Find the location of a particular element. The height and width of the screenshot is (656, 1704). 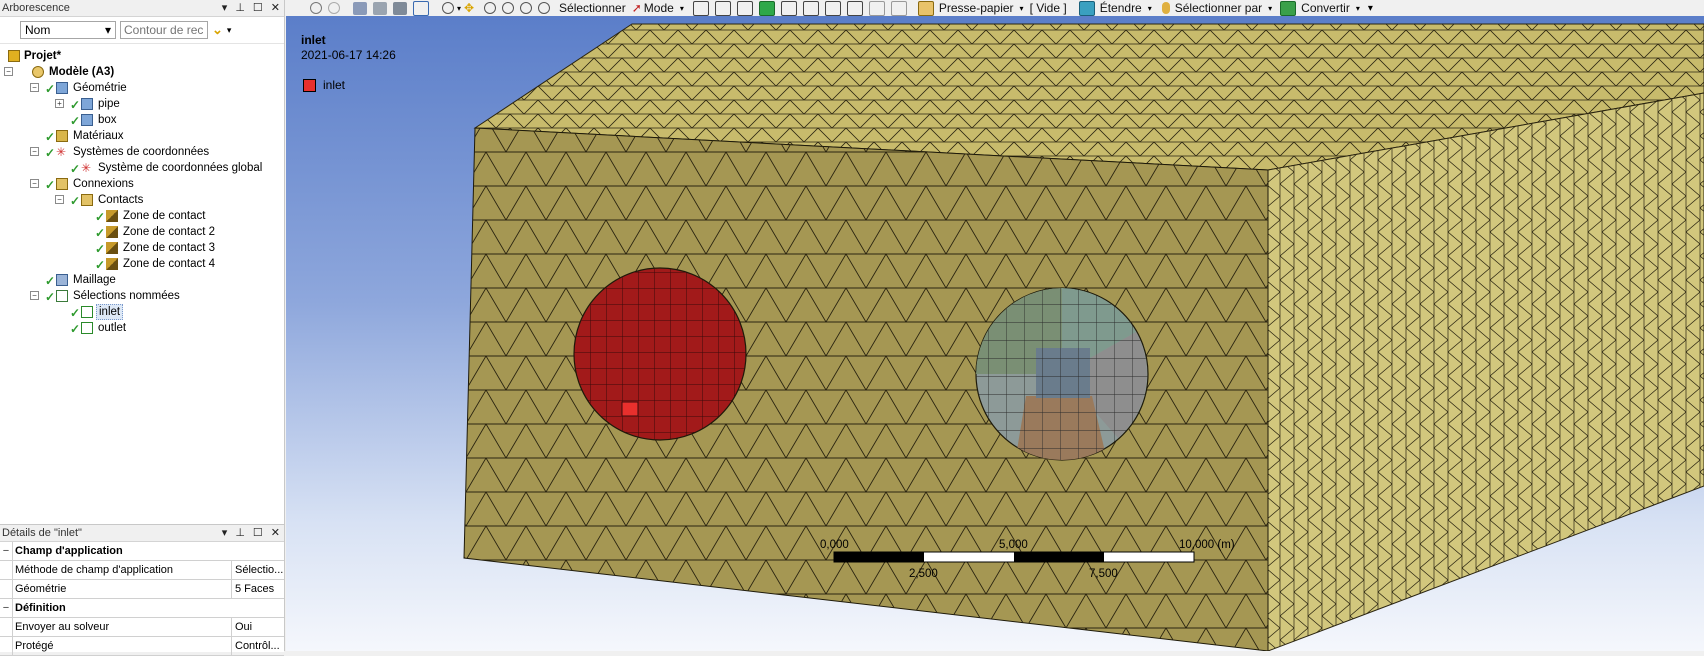

tree-item-global-coordinate-system: ✓ ✳ Système de coordonnées global is located at coordinates (142, 168).